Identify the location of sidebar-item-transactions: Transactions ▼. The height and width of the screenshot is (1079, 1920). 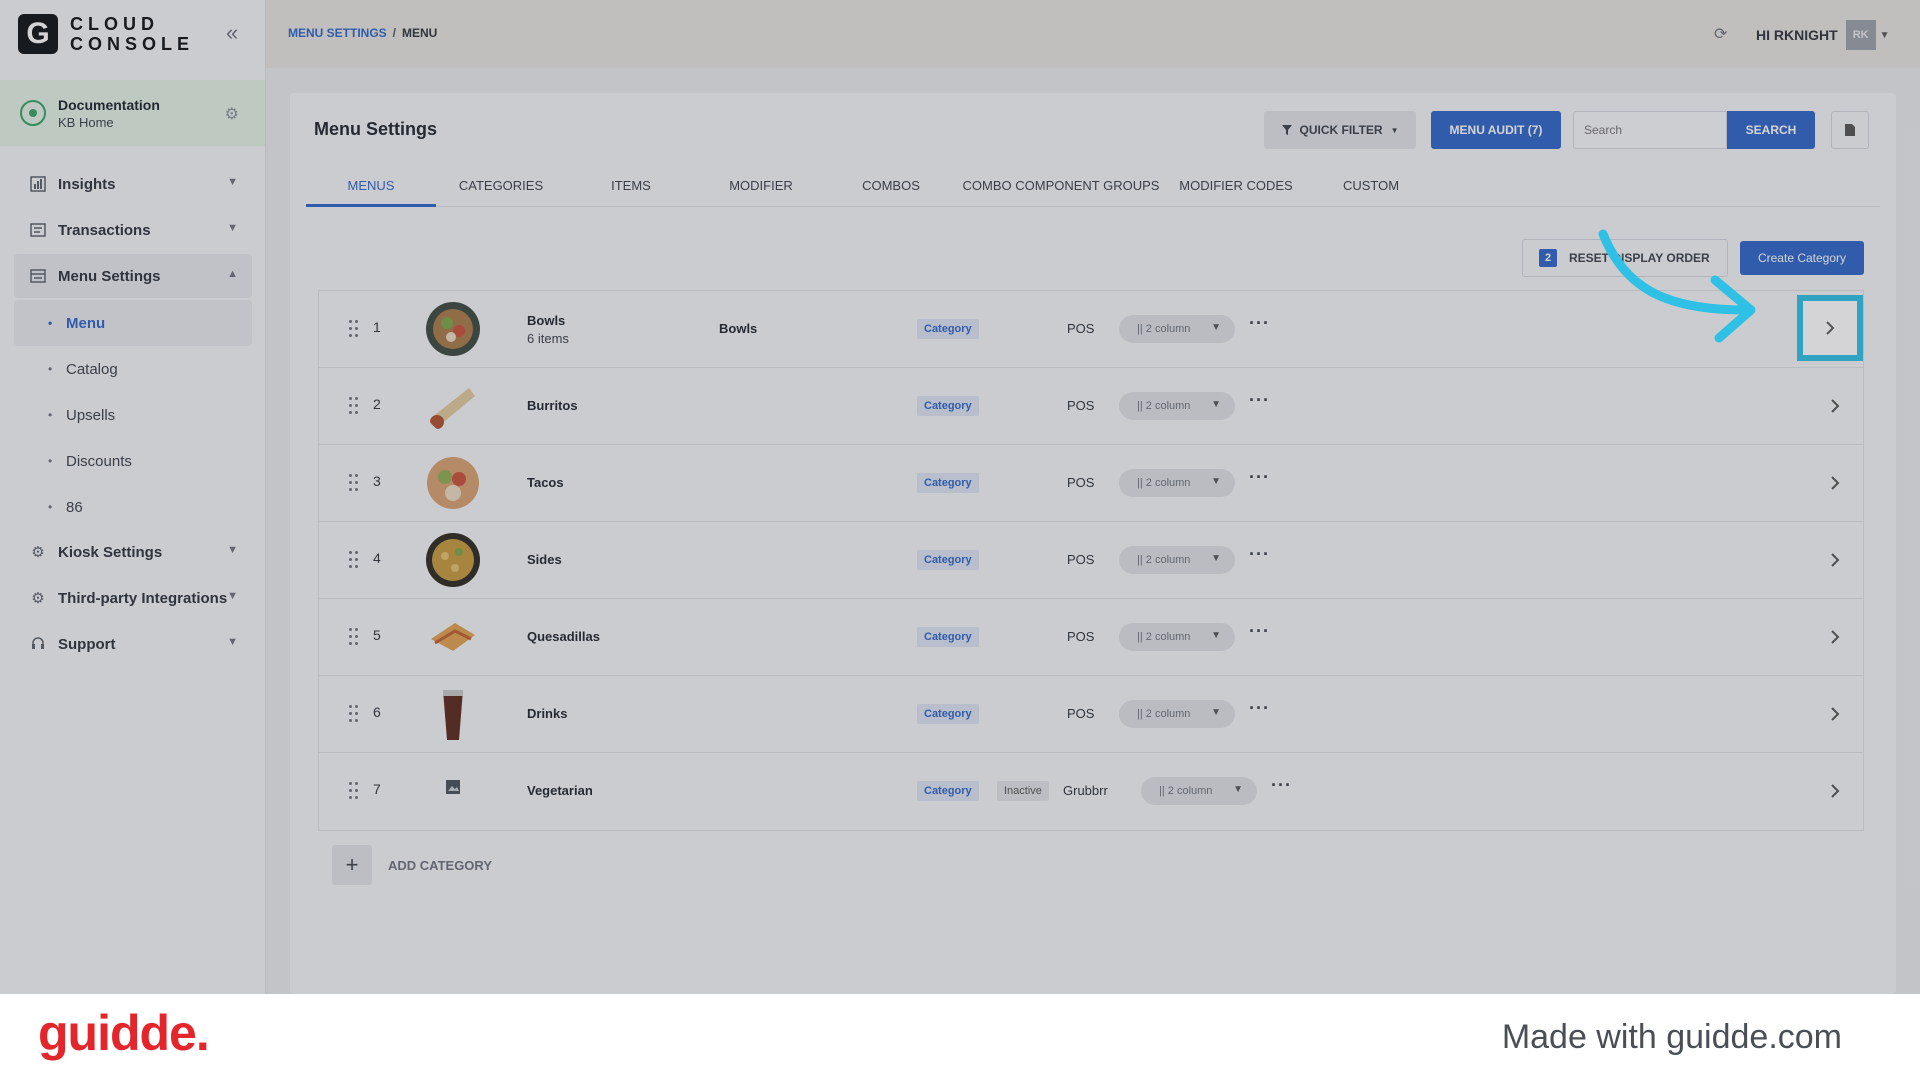
(133, 230).